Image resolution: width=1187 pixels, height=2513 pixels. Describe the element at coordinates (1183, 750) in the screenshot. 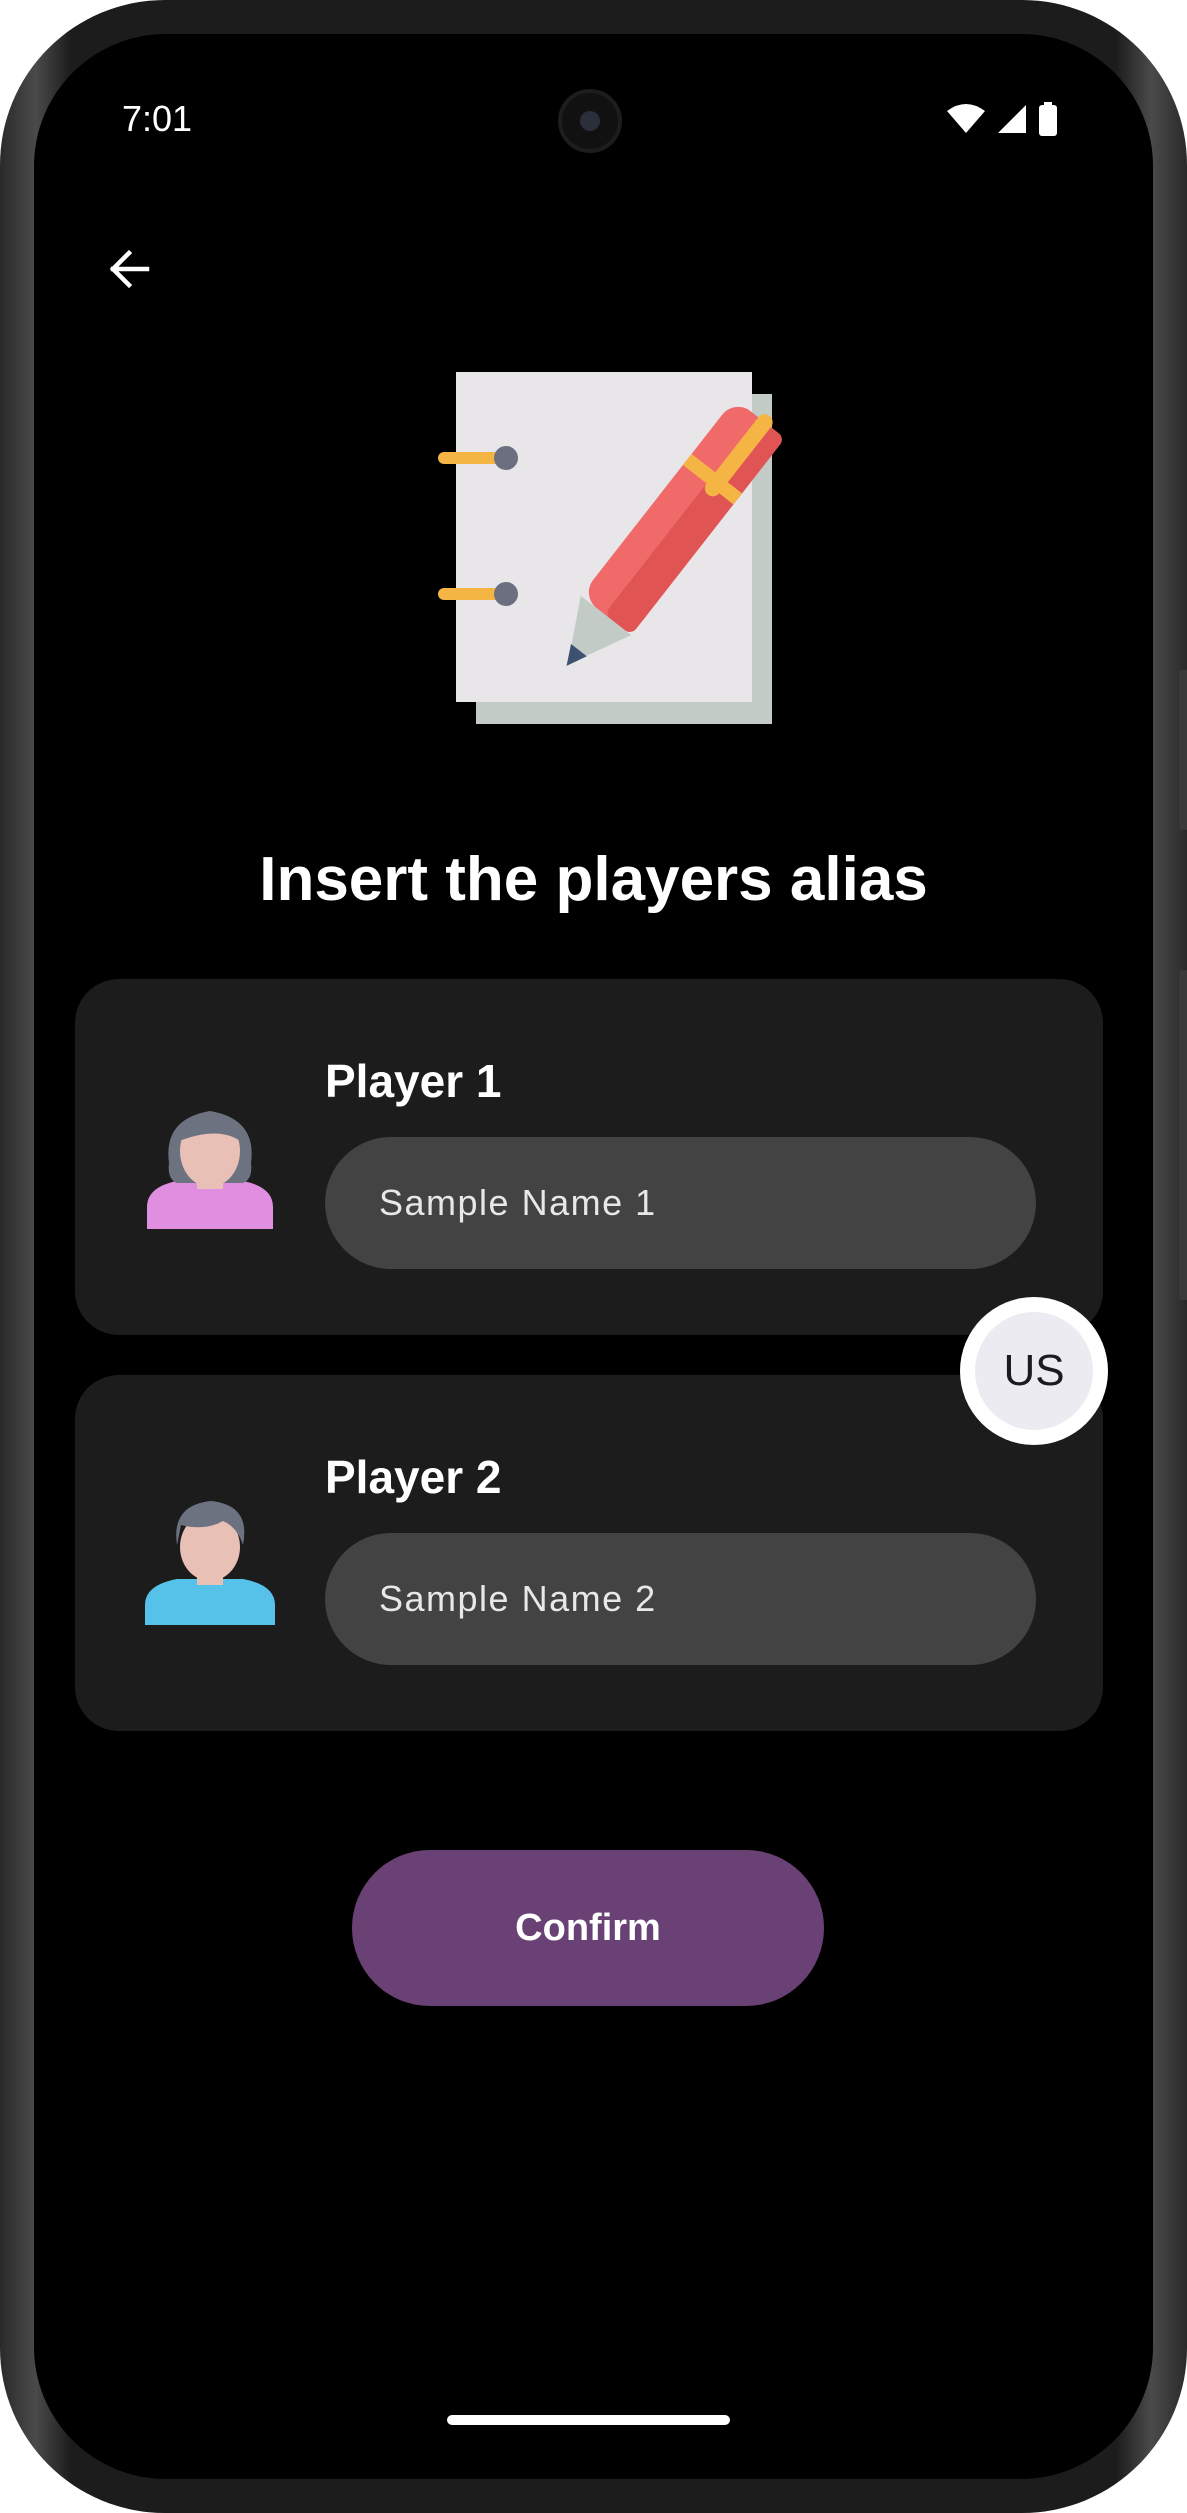

I see `power-button` at that location.